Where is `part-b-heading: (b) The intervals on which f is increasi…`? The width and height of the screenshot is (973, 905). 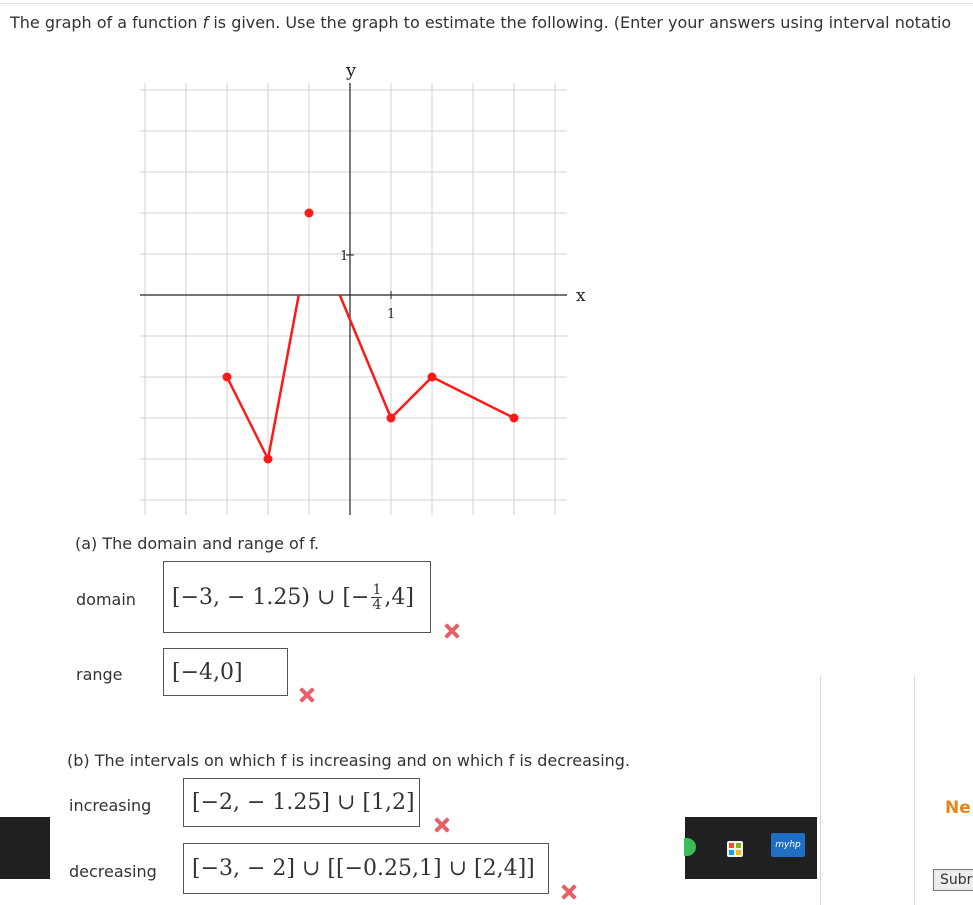 part-b-heading: (b) The intervals on which f is increasi… is located at coordinates (349, 760).